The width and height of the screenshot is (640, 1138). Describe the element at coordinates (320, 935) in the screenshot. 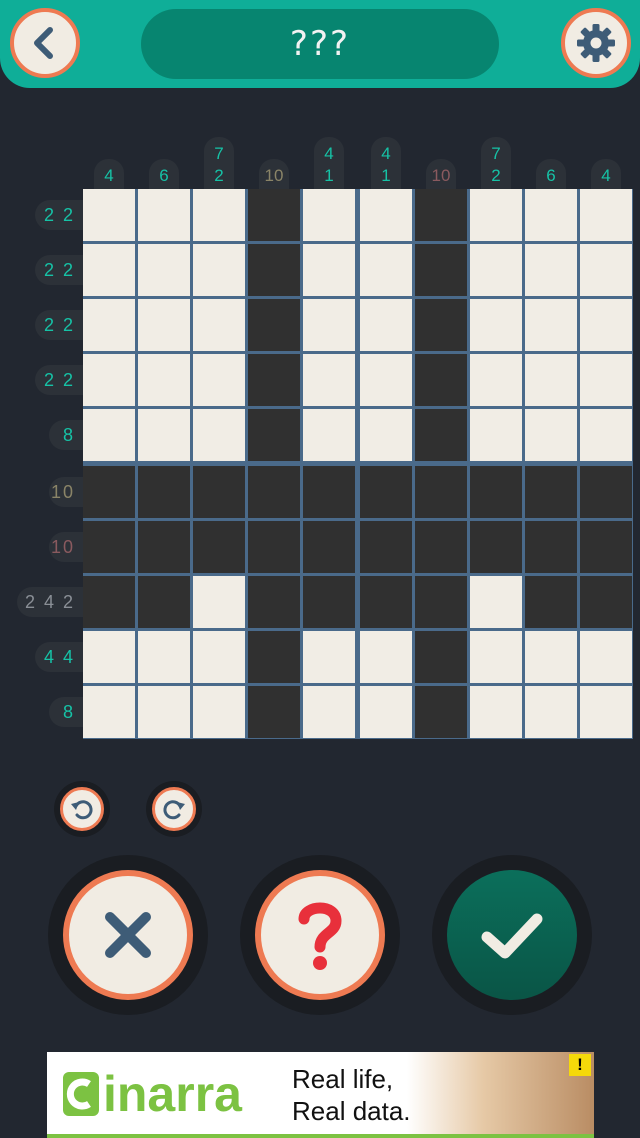

I see `hint-button` at that location.